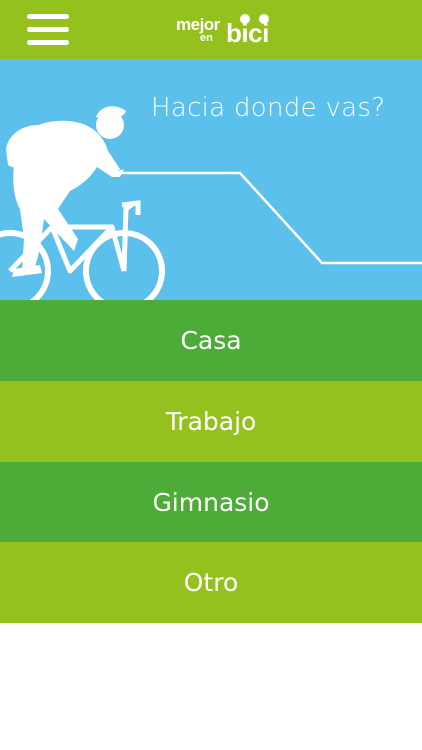 This screenshot has width=422, height=750. I want to click on top-bar: mejor en bici, so click(211, 29).